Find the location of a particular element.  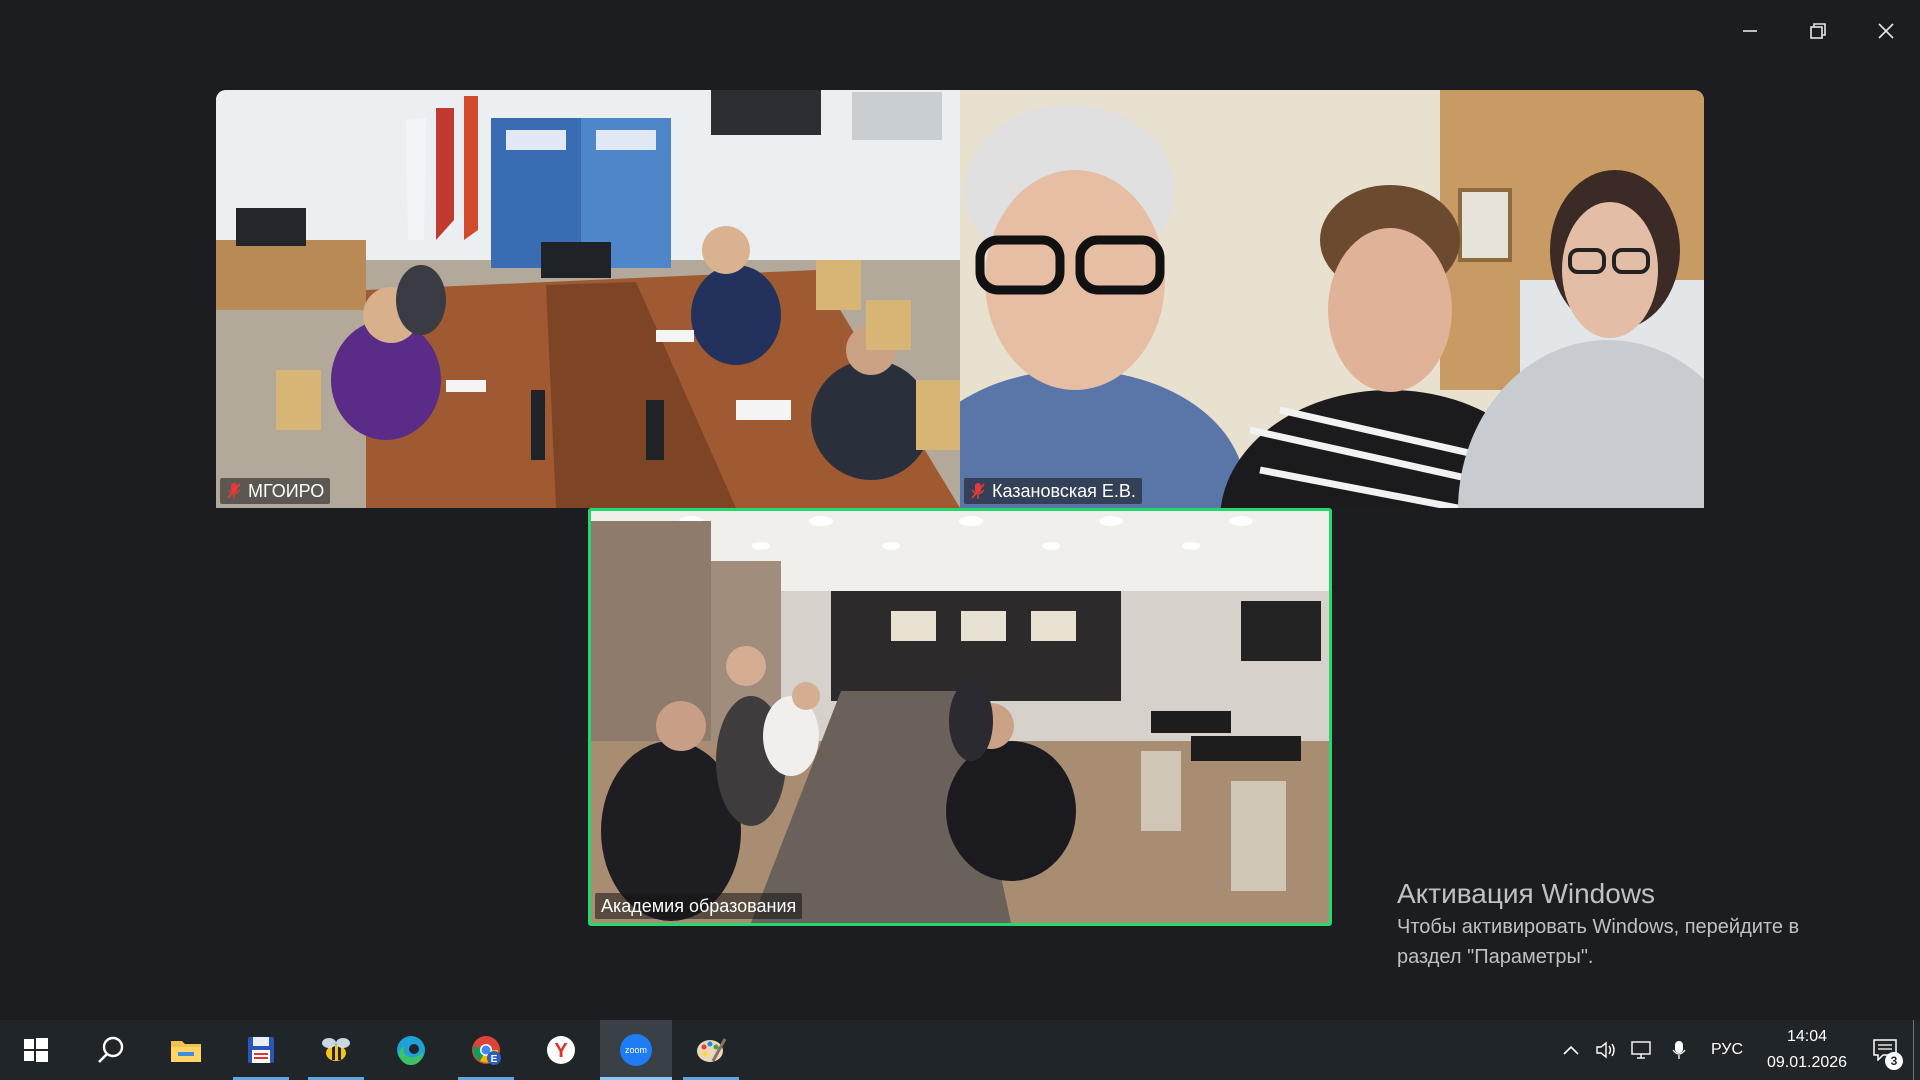

disk-app-button is located at coordinates (261, 1050).